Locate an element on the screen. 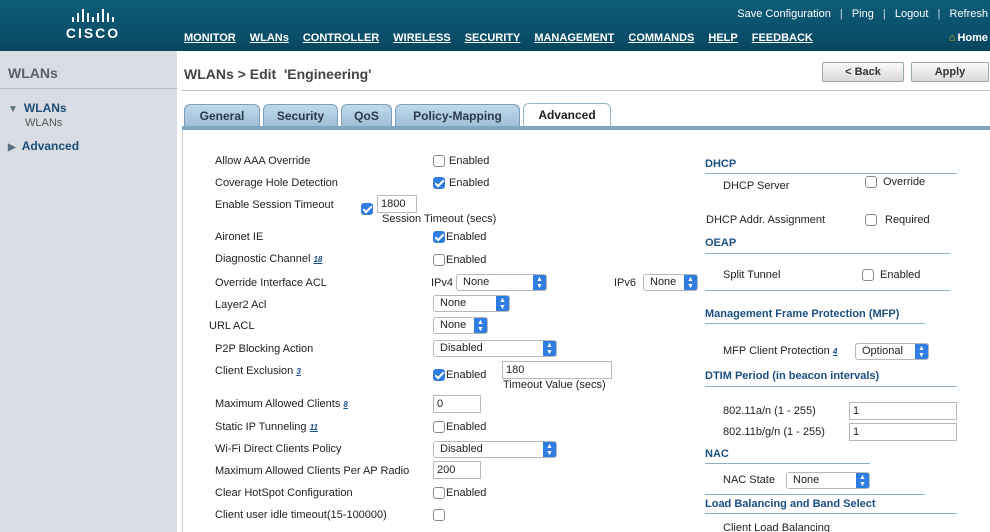 Image resolution: width=990 pixels, height=532 pixels. wifi-direct-label: Wi-Fi Direct Clients Policy is located at coordinates (278, 449).